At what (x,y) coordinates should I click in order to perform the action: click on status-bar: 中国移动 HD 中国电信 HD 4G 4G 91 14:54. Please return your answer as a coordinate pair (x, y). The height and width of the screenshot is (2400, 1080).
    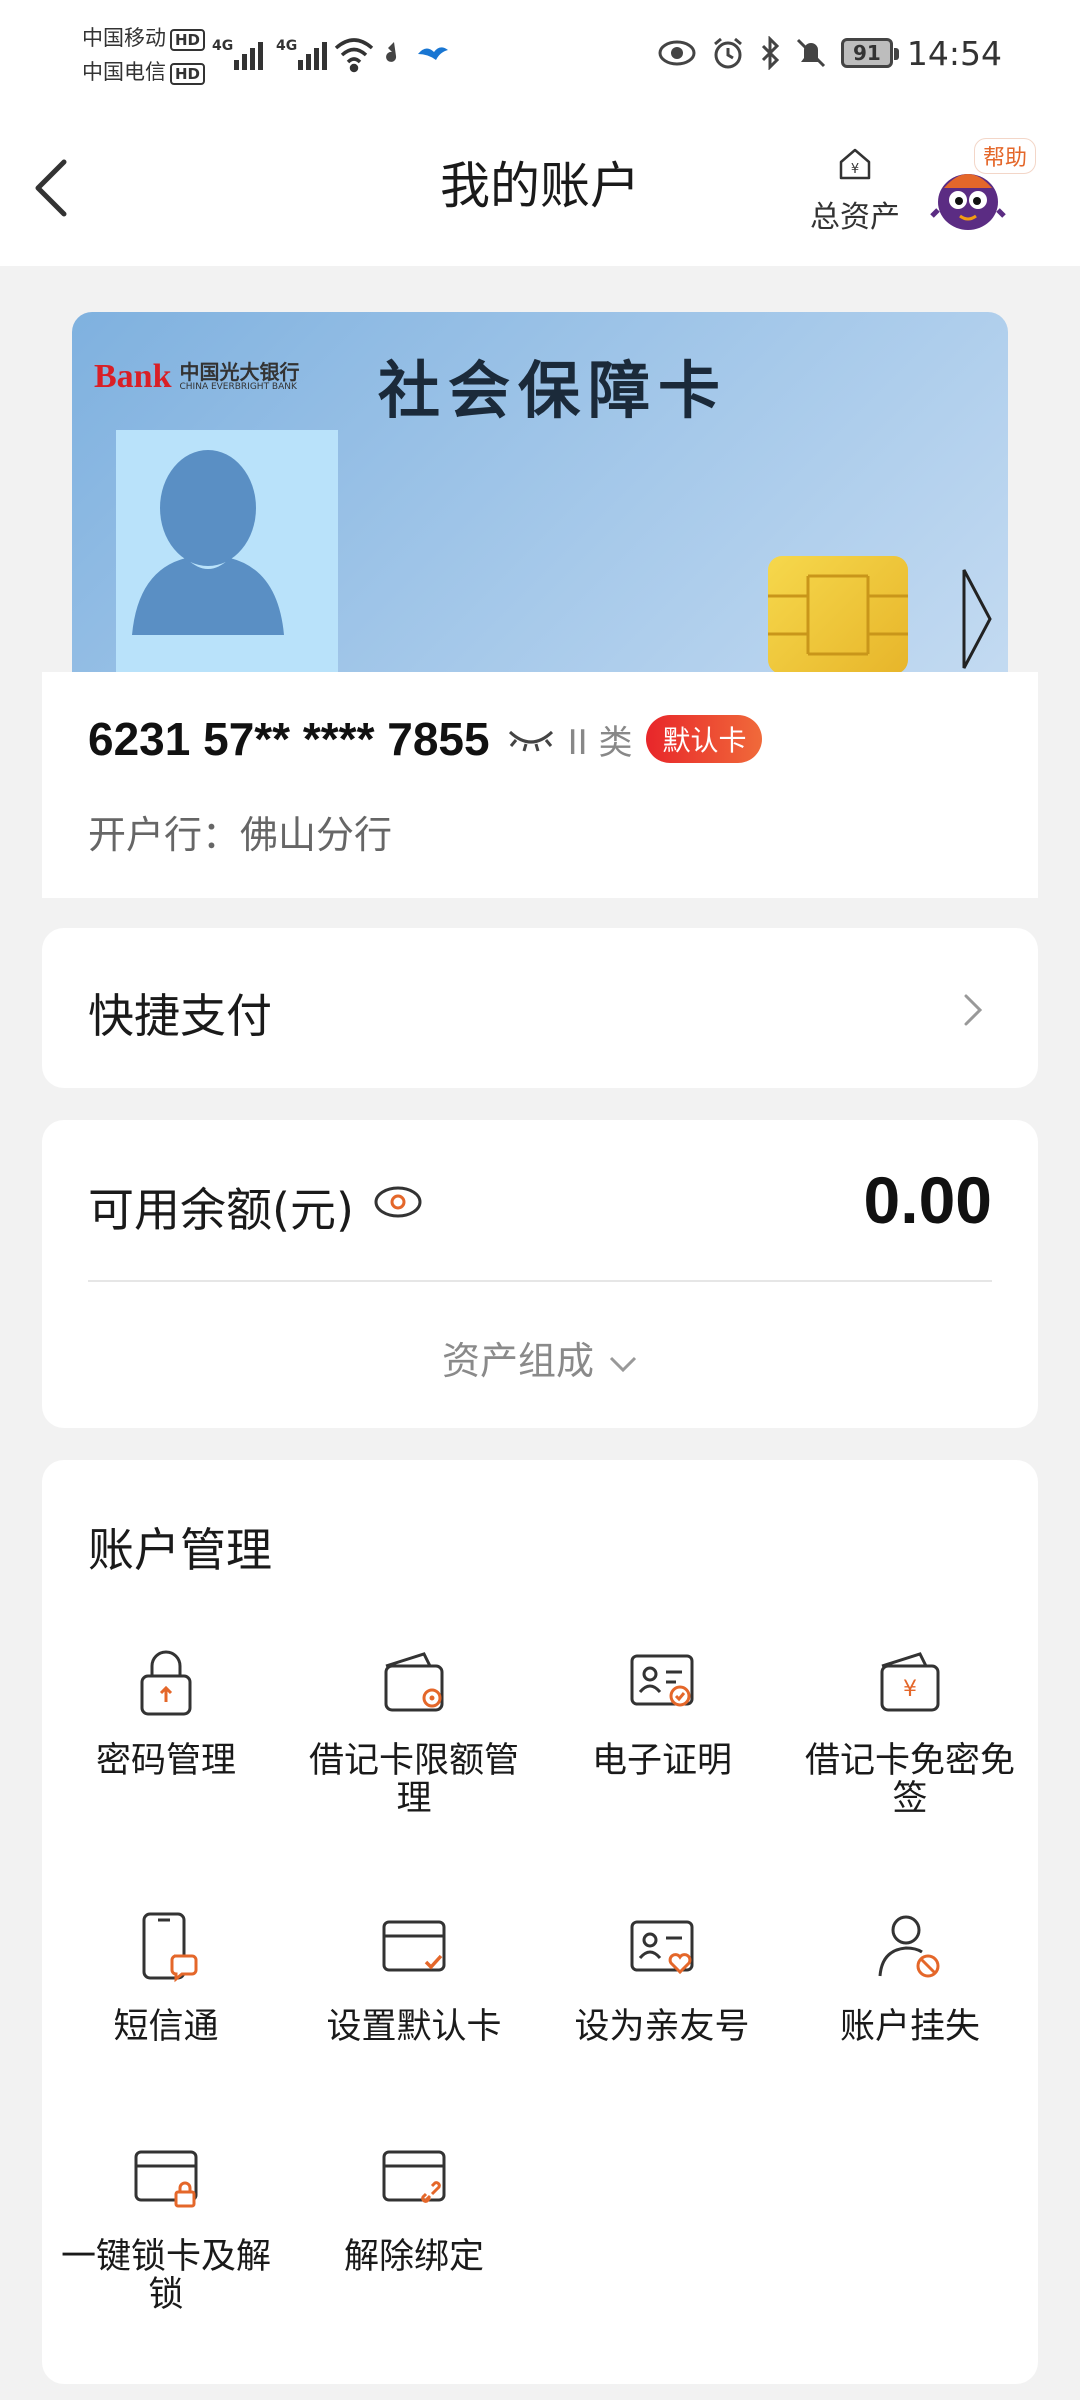
    Looking at the image, I should click on (540, 55).